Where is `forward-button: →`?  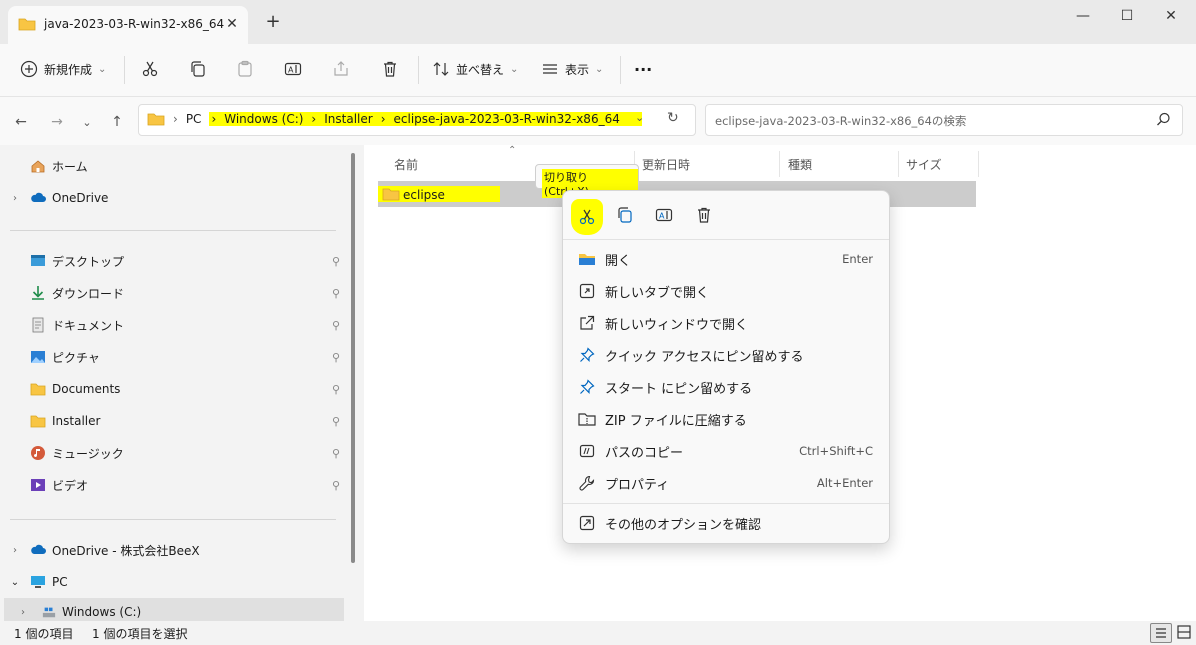
forward-button: → is located at coordinates (57, 122).